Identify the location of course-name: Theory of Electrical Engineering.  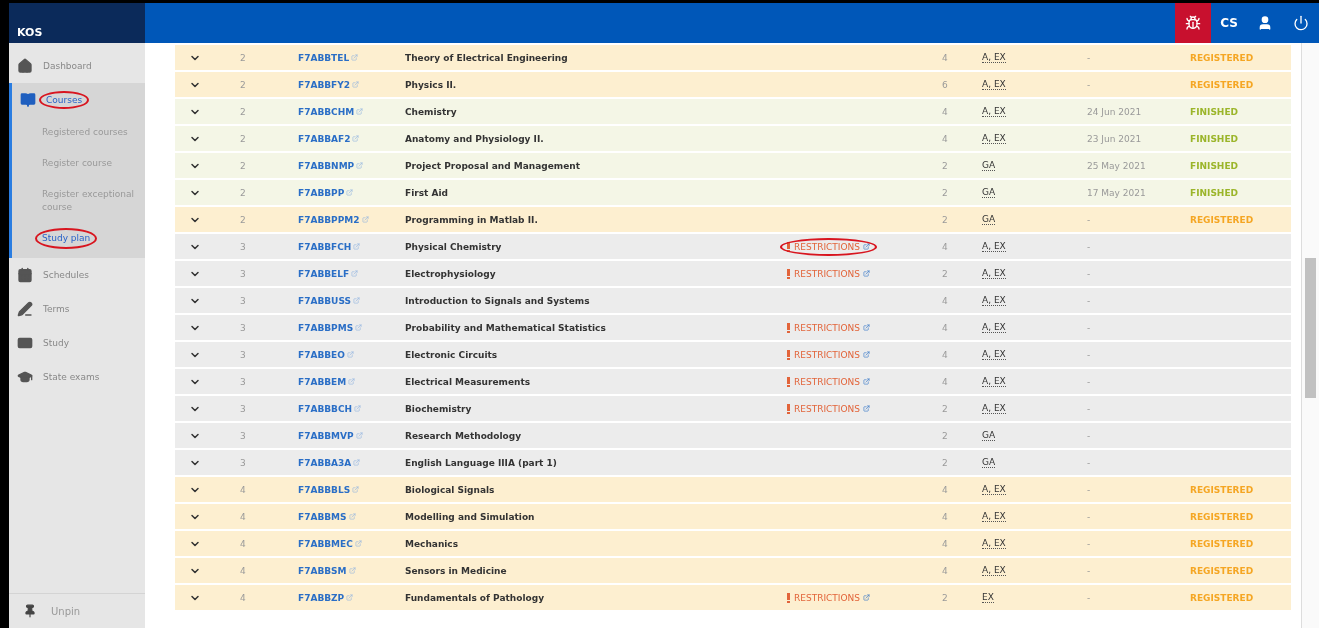
(487, 57).